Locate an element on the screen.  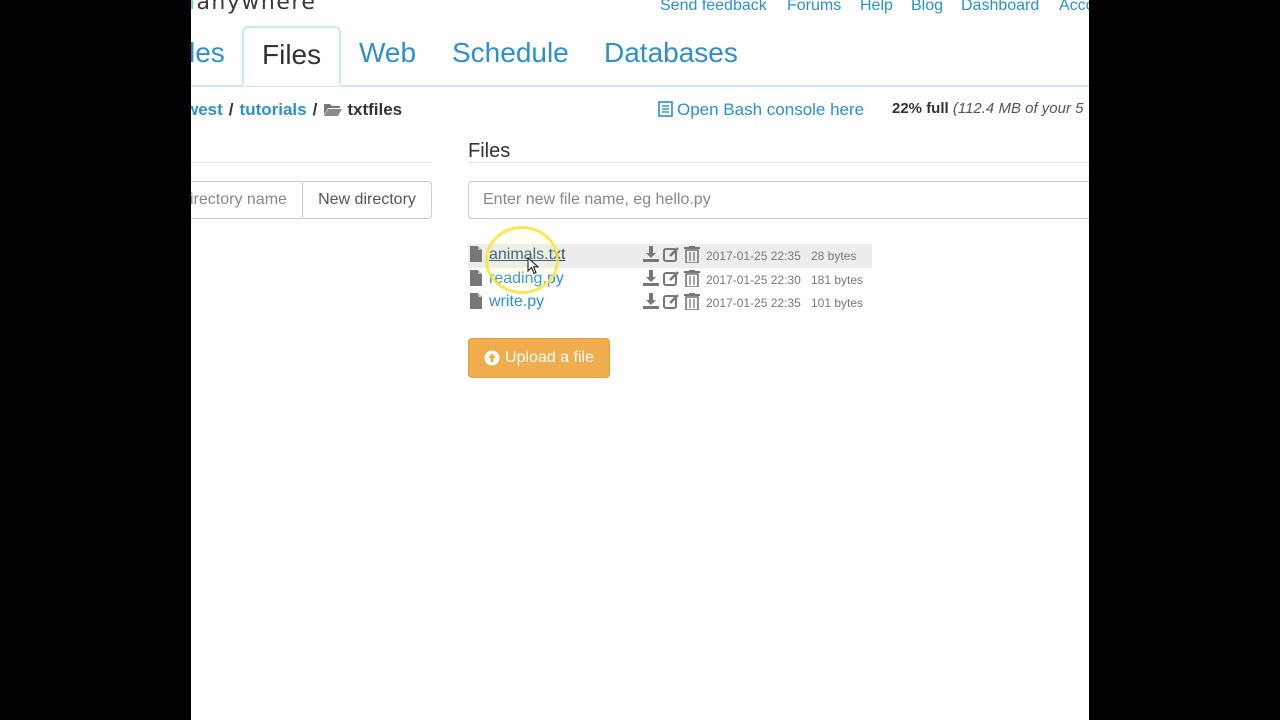
upload-file-label: Upload a file is located at coordinates (549, 357).